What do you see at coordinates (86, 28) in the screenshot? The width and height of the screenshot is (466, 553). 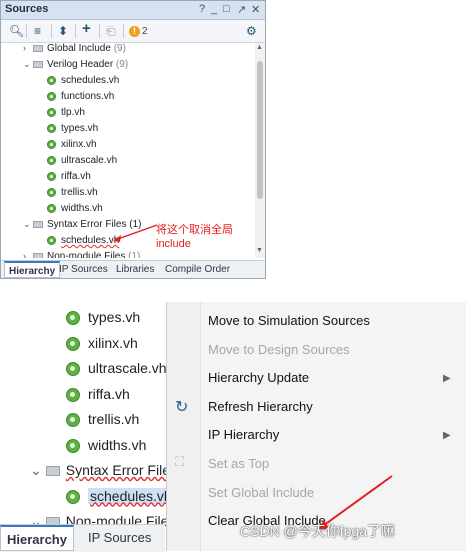 I see `add-sources-icon: +` at bounding box center [86, 28].